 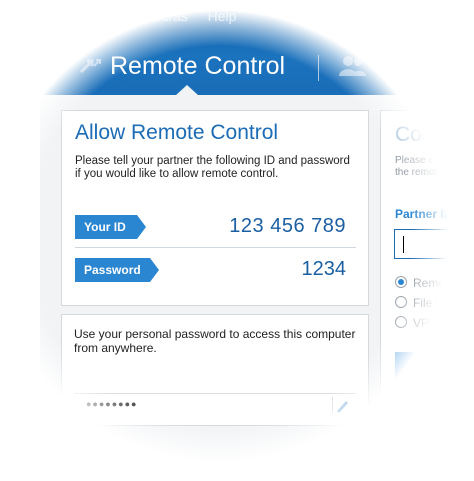 I want to click on menu-bar: Extras Help, so click(x=200, y=16).